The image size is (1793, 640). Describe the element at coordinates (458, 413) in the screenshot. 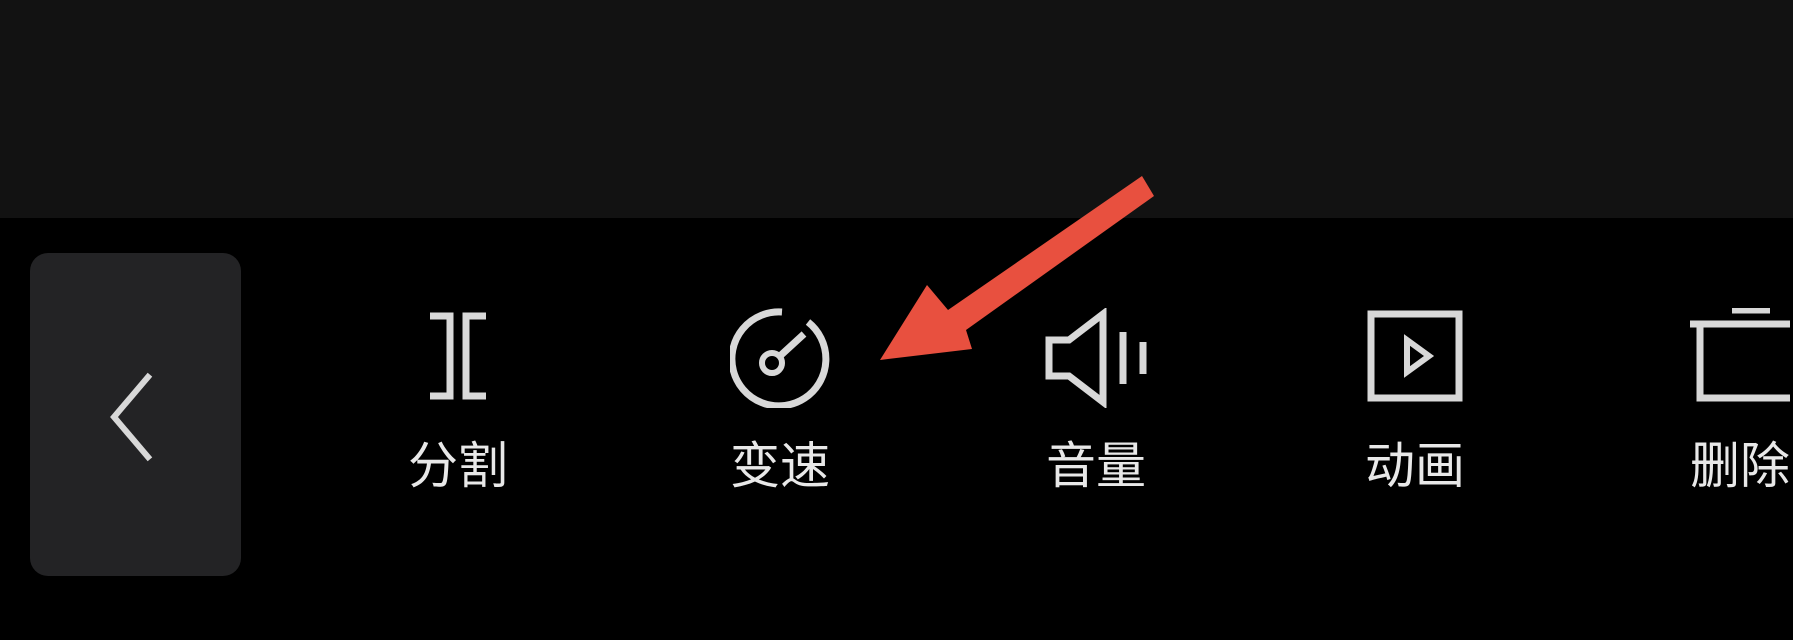

I see `tool-split: 分割` at that location.